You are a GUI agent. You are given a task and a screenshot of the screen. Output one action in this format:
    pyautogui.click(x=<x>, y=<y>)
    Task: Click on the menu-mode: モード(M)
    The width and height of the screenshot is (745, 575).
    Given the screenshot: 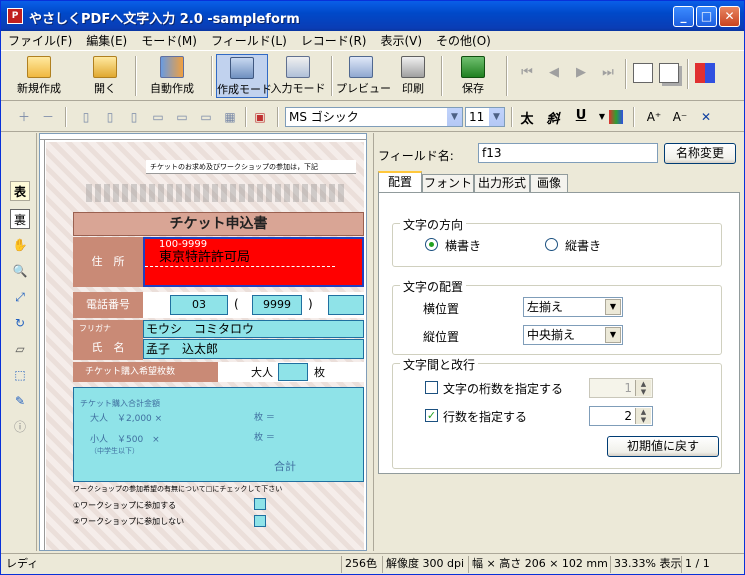 What is the action you would take?
    pyautogui.click(x=169, y=41)
    